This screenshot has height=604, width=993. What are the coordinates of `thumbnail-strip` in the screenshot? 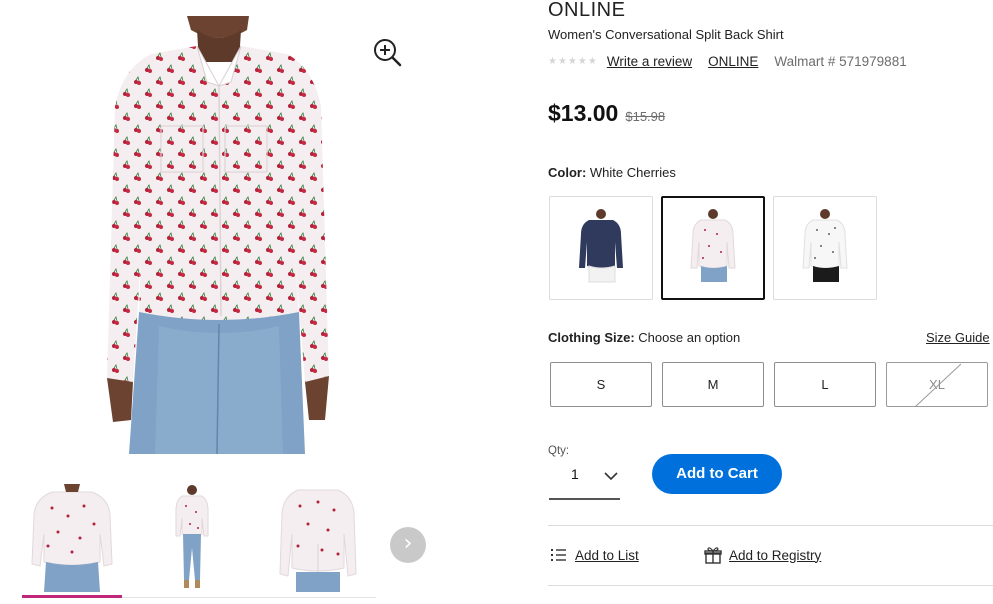 It's located at (199, 542).